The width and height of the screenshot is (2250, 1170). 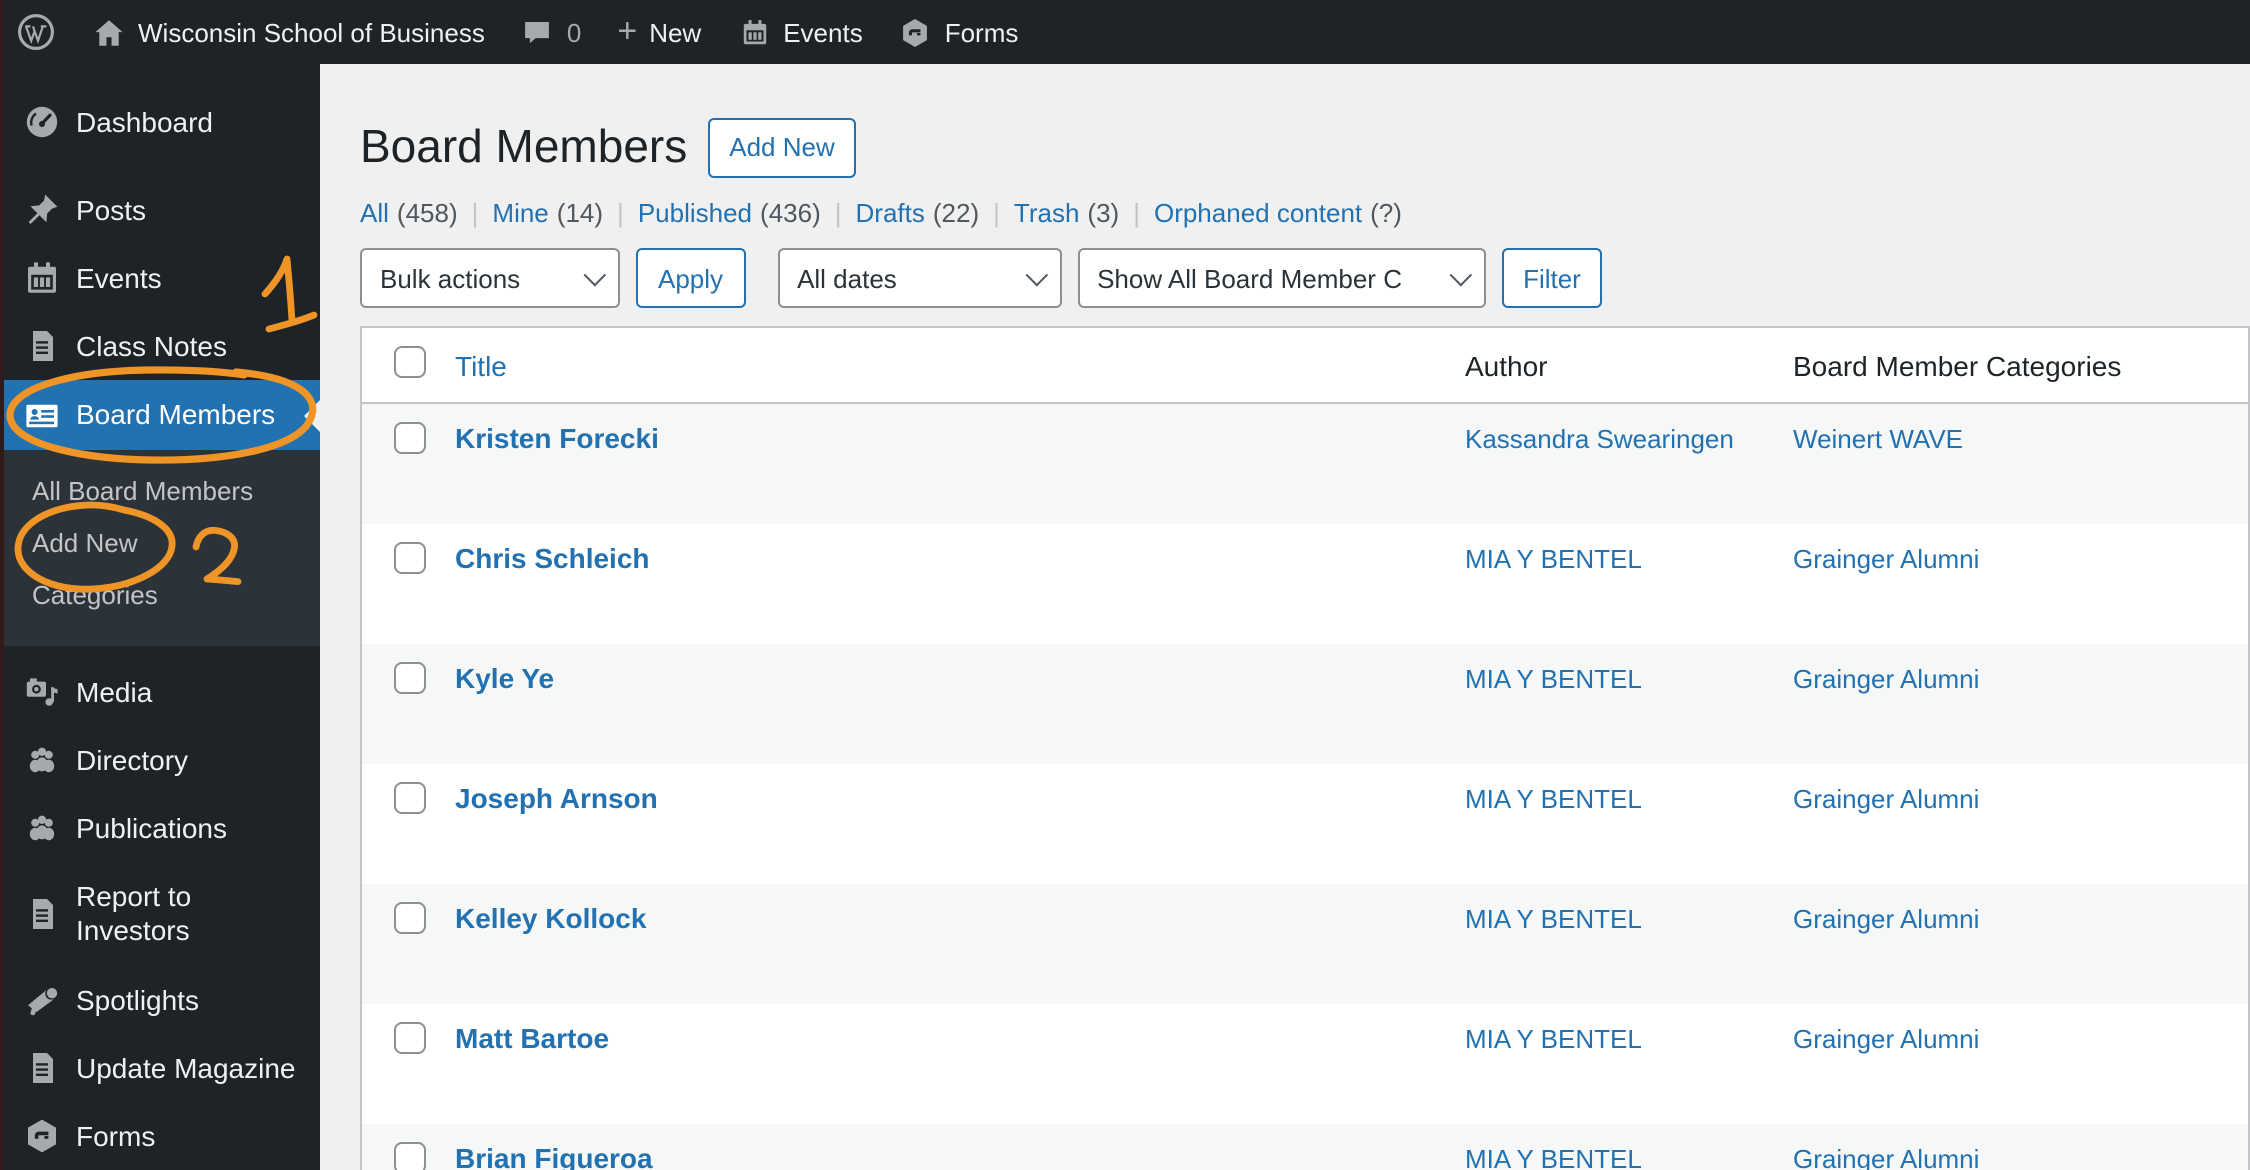 I want to click on new-label: New, so click(x=675, y=32).